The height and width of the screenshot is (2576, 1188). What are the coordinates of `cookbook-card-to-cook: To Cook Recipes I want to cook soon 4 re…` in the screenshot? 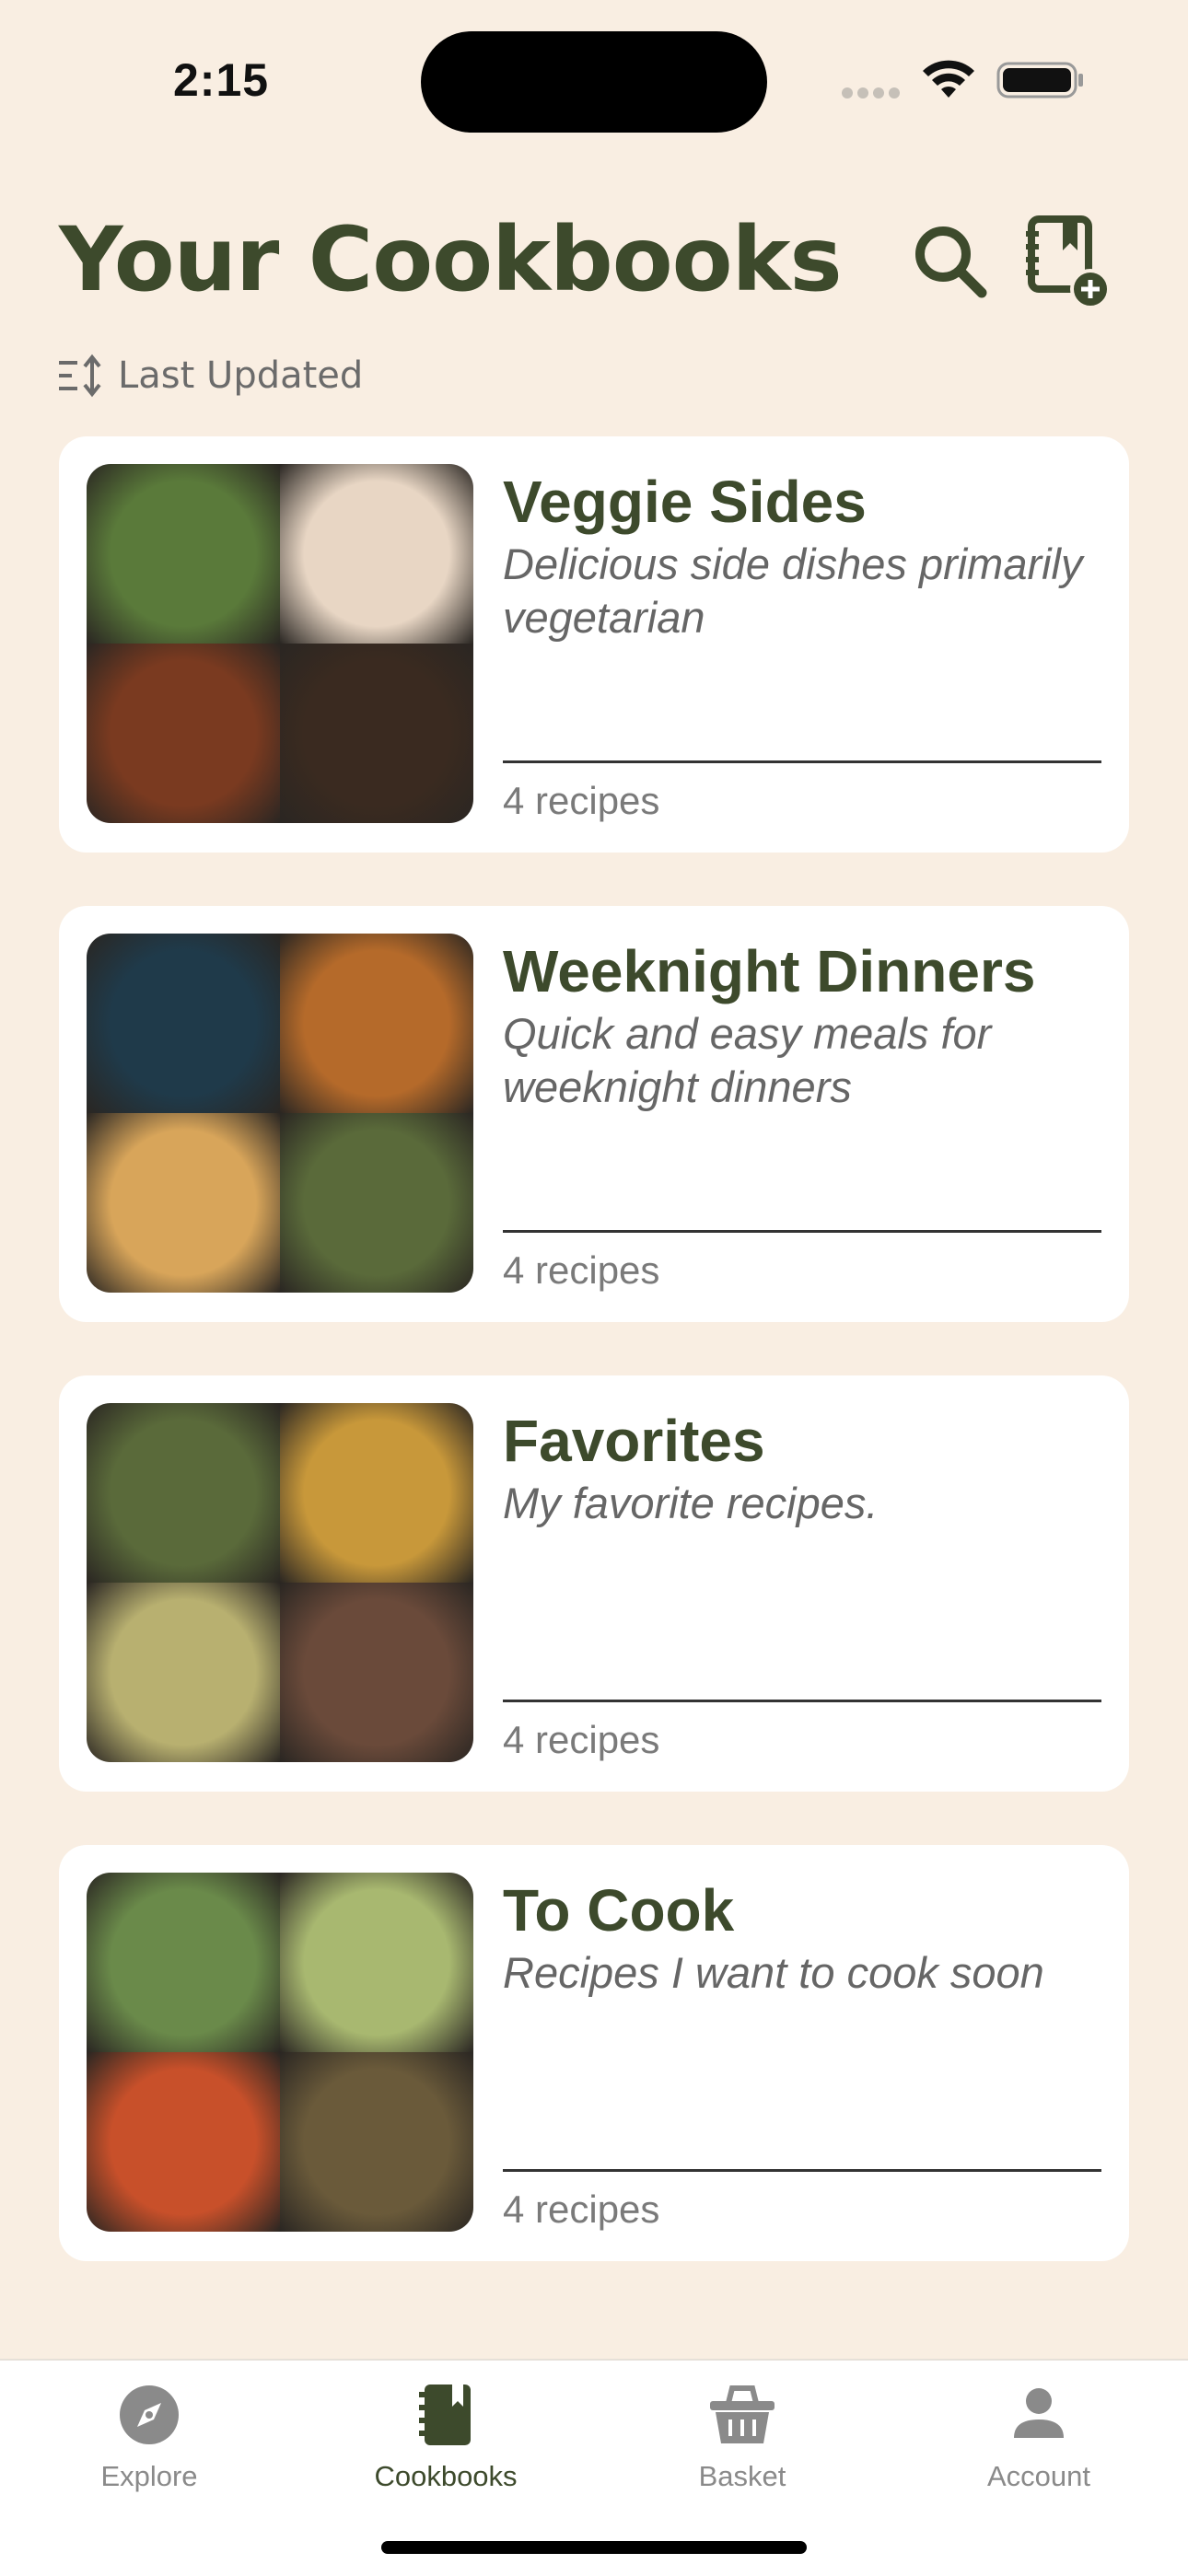 It's located at (594, 2053).